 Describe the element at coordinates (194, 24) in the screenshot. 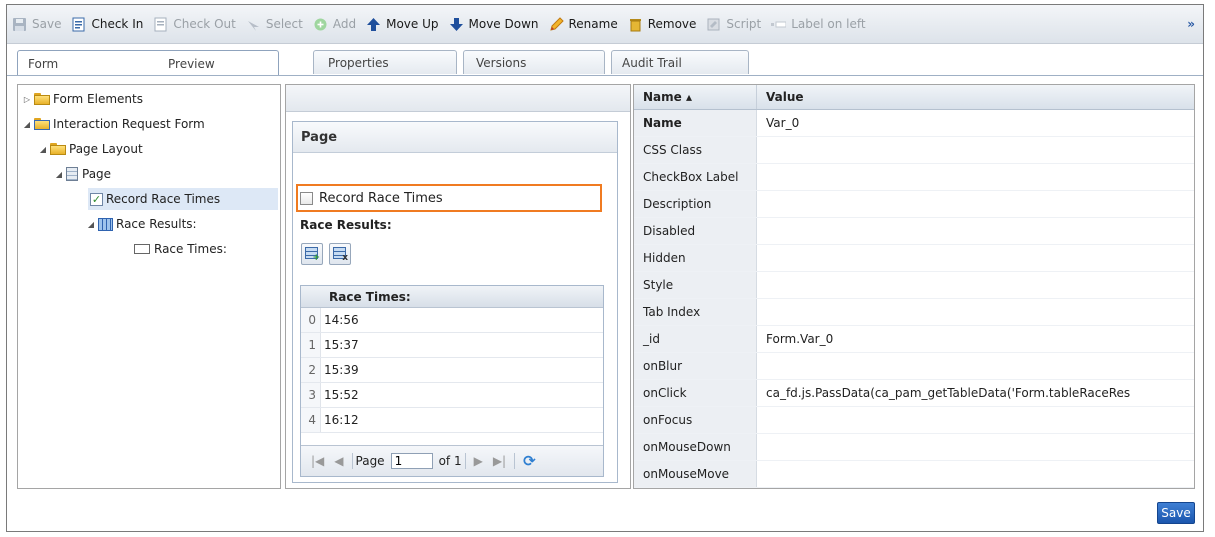

I see `check-out-button: Check Out` at that location.